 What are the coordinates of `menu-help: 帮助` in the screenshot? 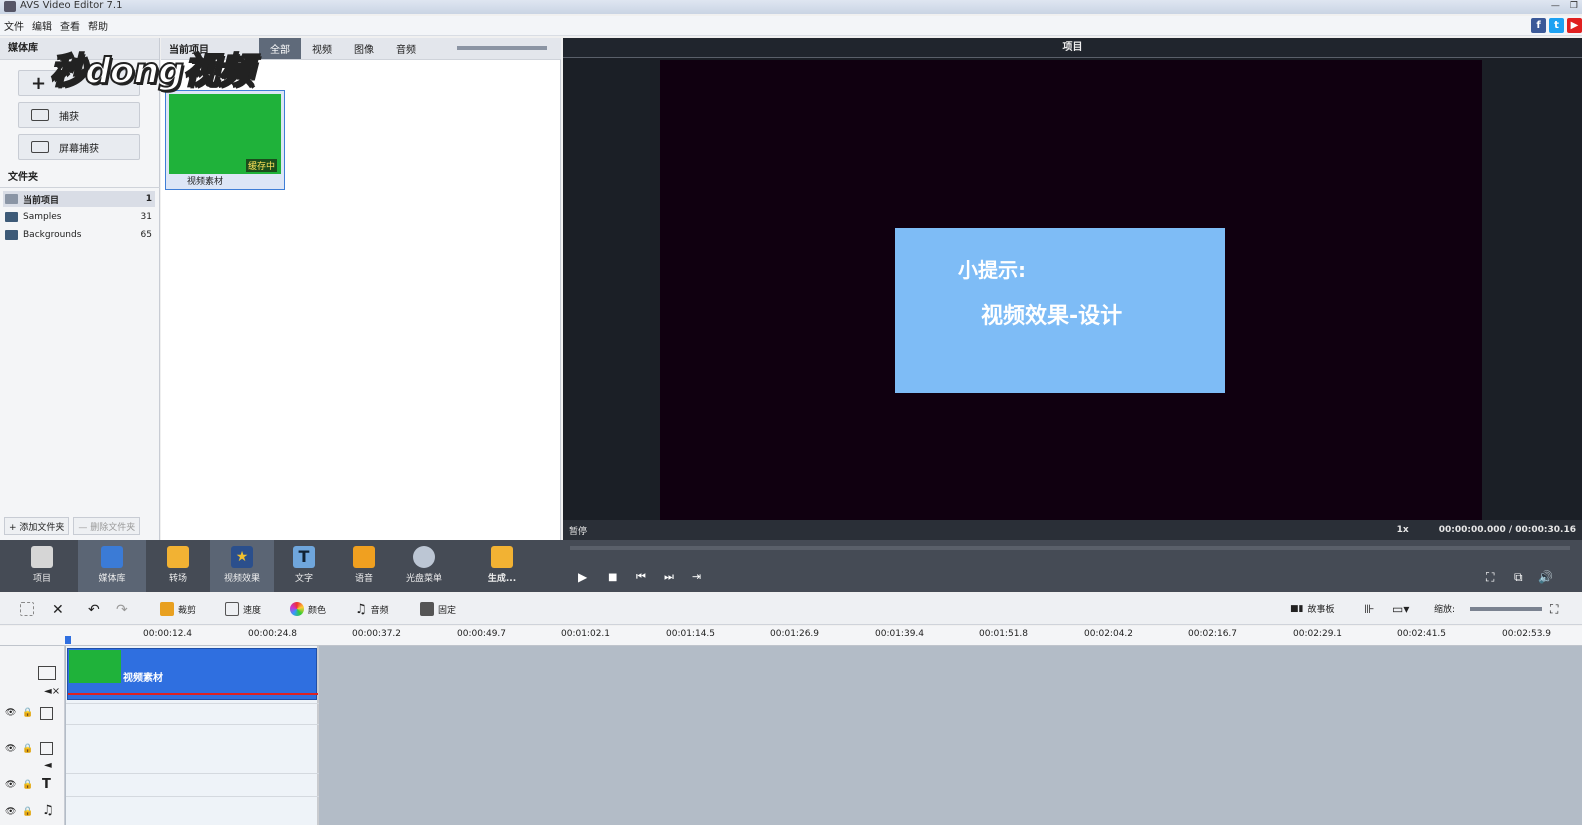 It's located at (98, 25).